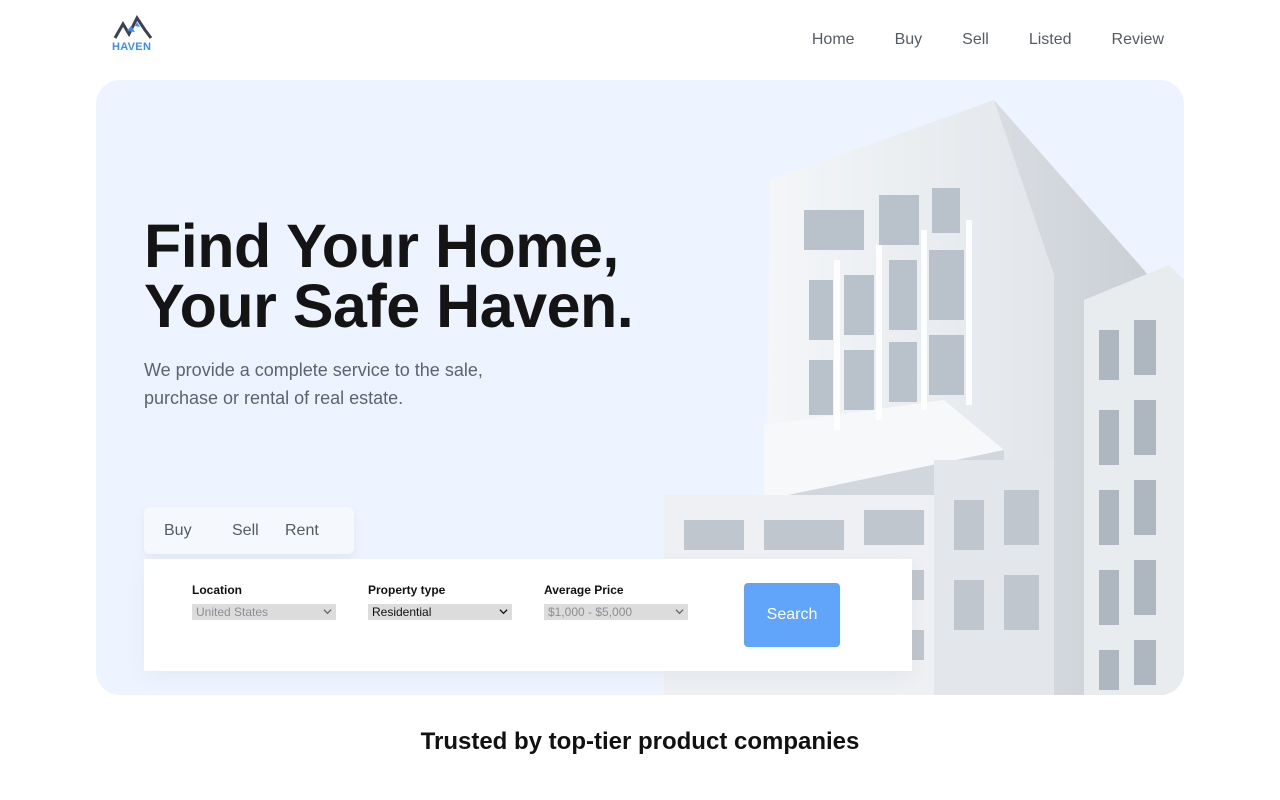 The width and height of the screenshot is (1280, 800). Describe the element at coordinates (616, 601) in the screenshot. I see `average-price-field: Average Price $1,000 - $5,000` at that location.